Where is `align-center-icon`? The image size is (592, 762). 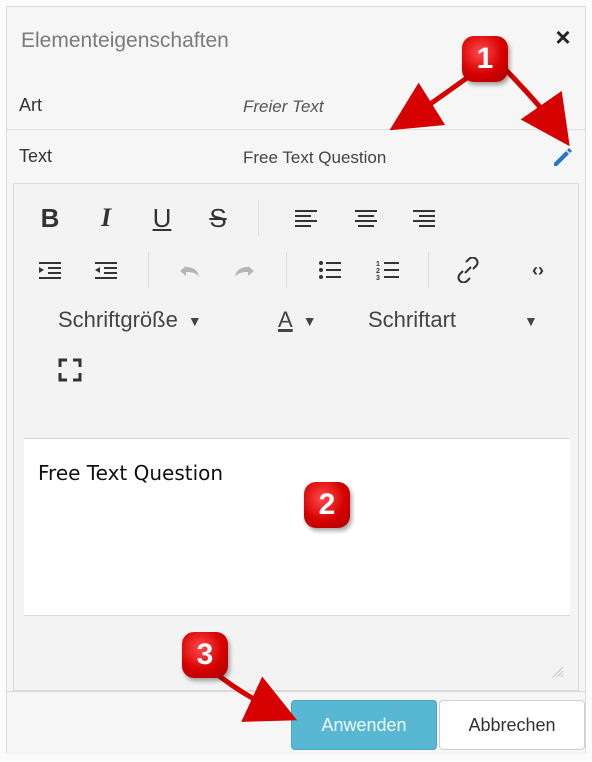
align-center-icon is located at coordinates (366, 218).